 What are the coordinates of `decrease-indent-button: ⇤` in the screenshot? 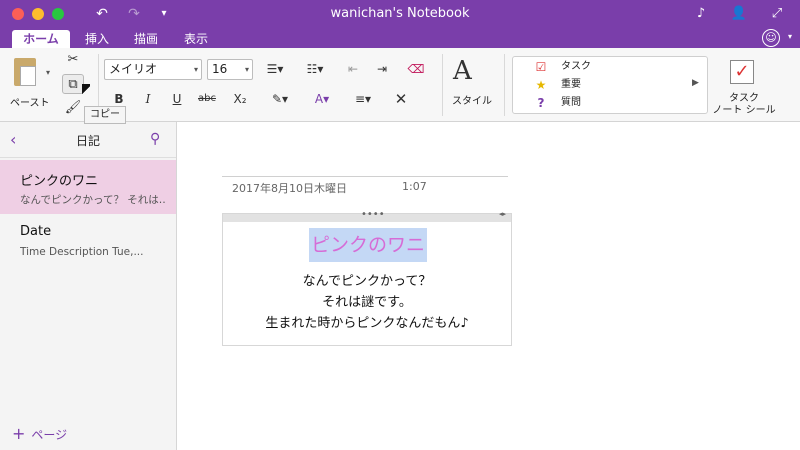 It's located at (353, 69).